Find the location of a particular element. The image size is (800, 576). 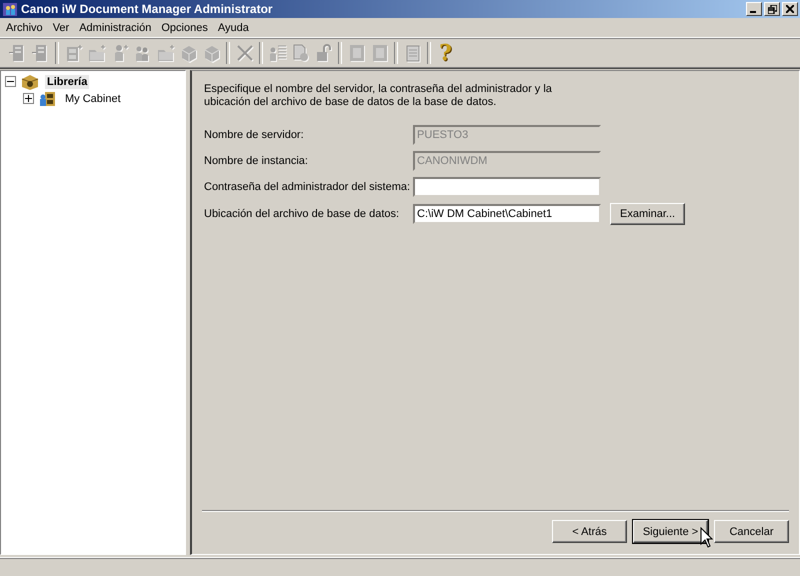

wizard-button: Cancelar is located at coordinates (751, 531).